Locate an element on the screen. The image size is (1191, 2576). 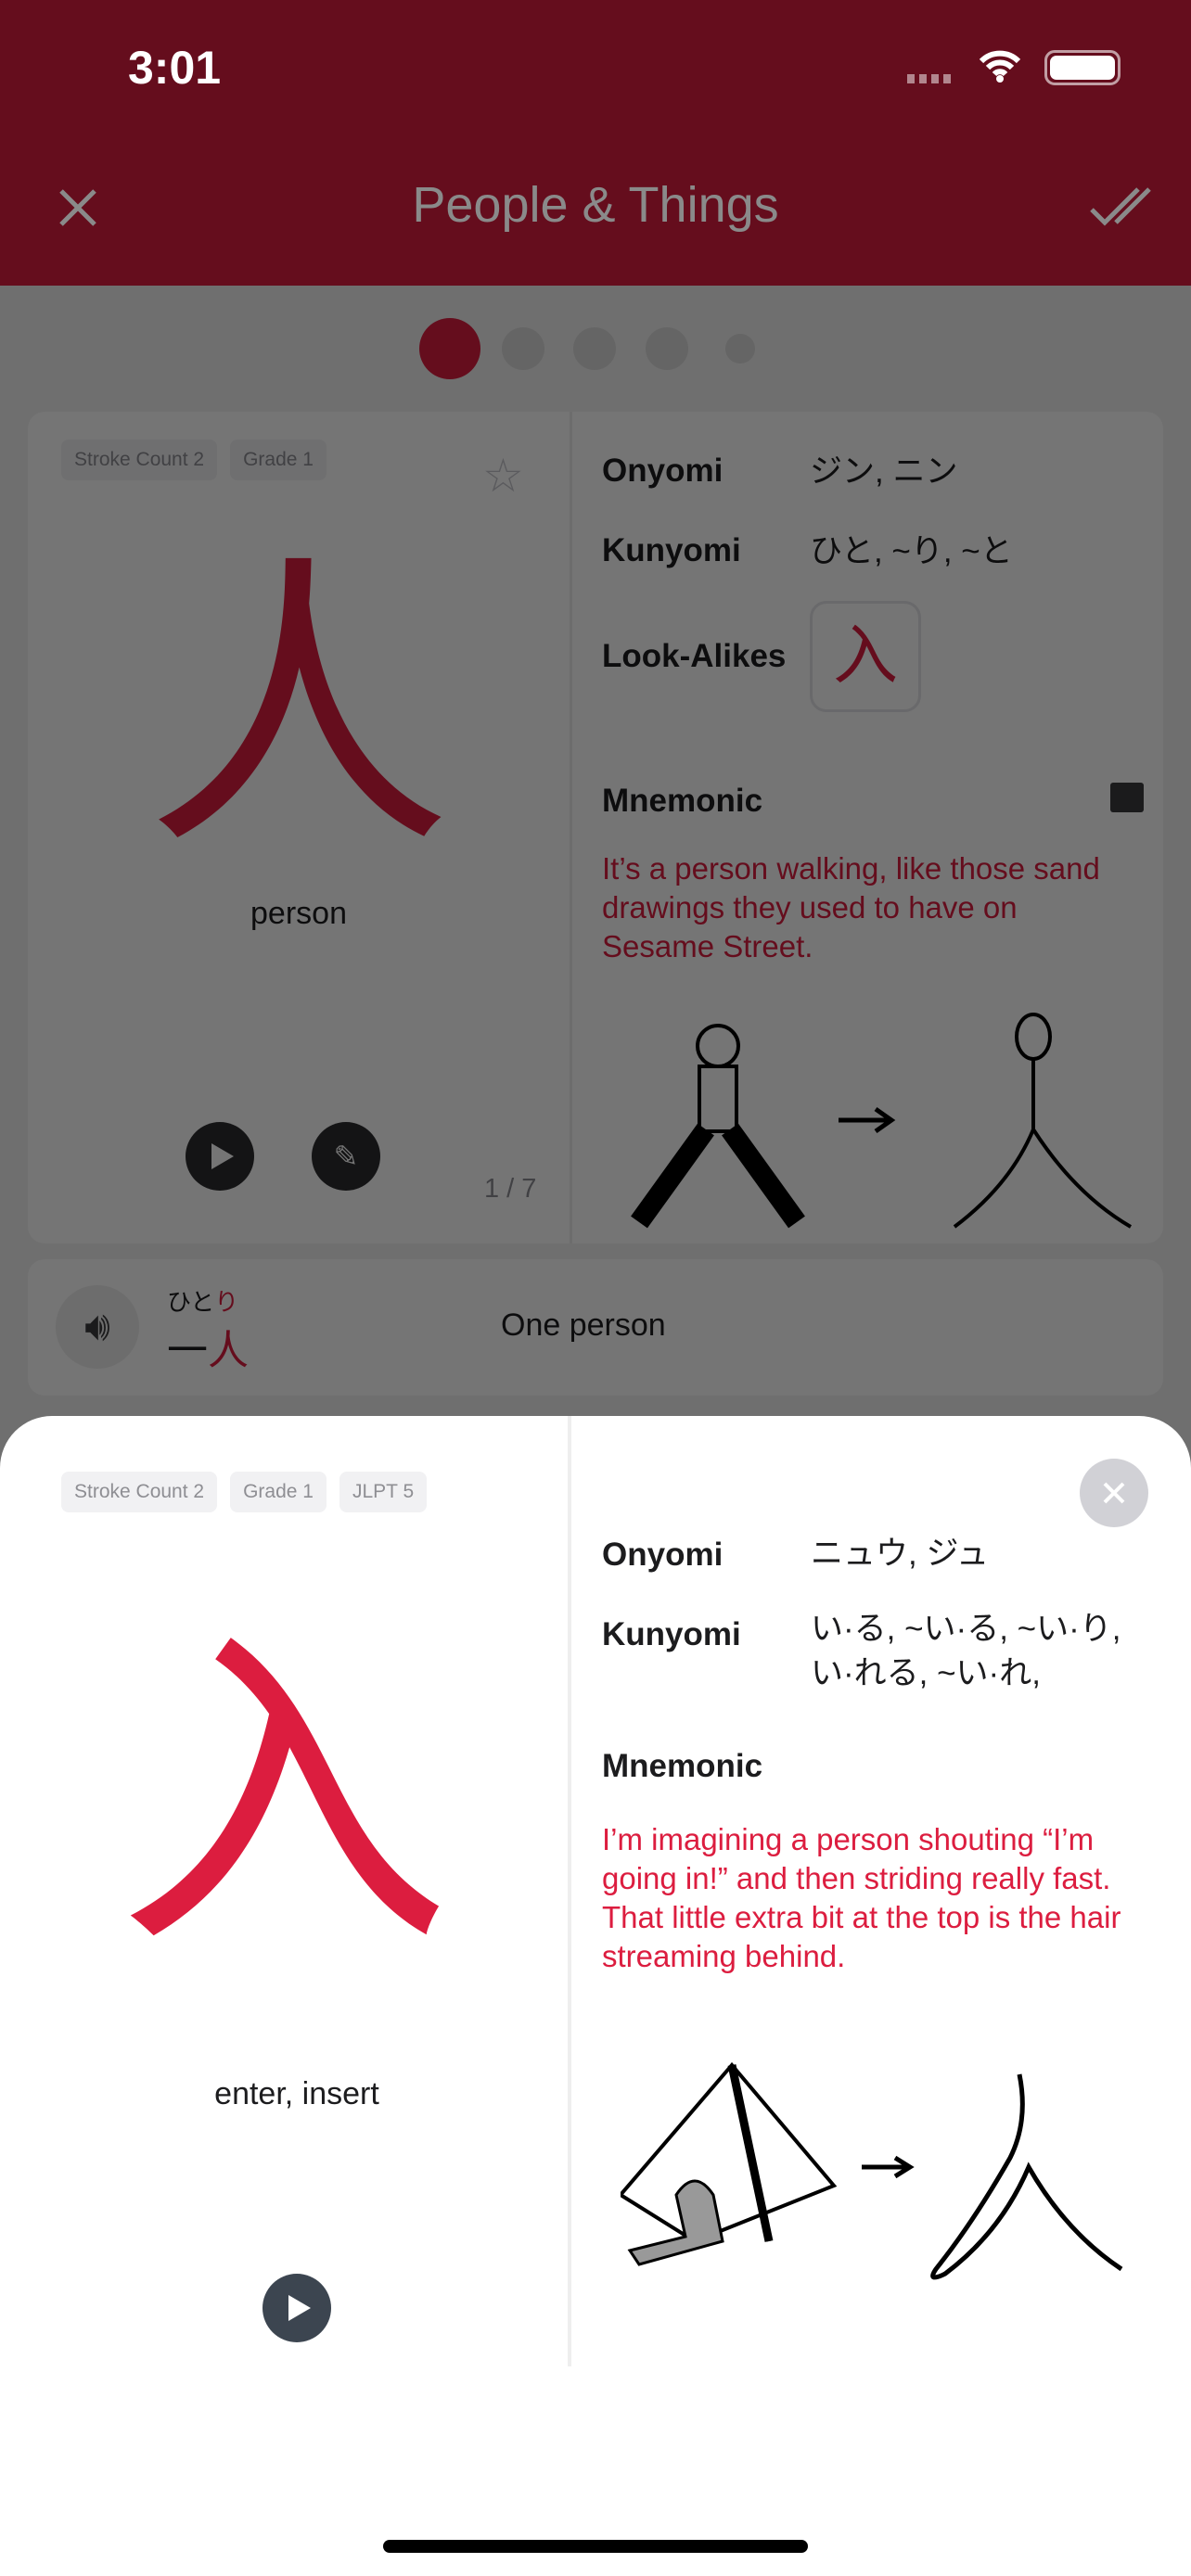
reading-plain: ひと is located at coordinates (191, 1302).